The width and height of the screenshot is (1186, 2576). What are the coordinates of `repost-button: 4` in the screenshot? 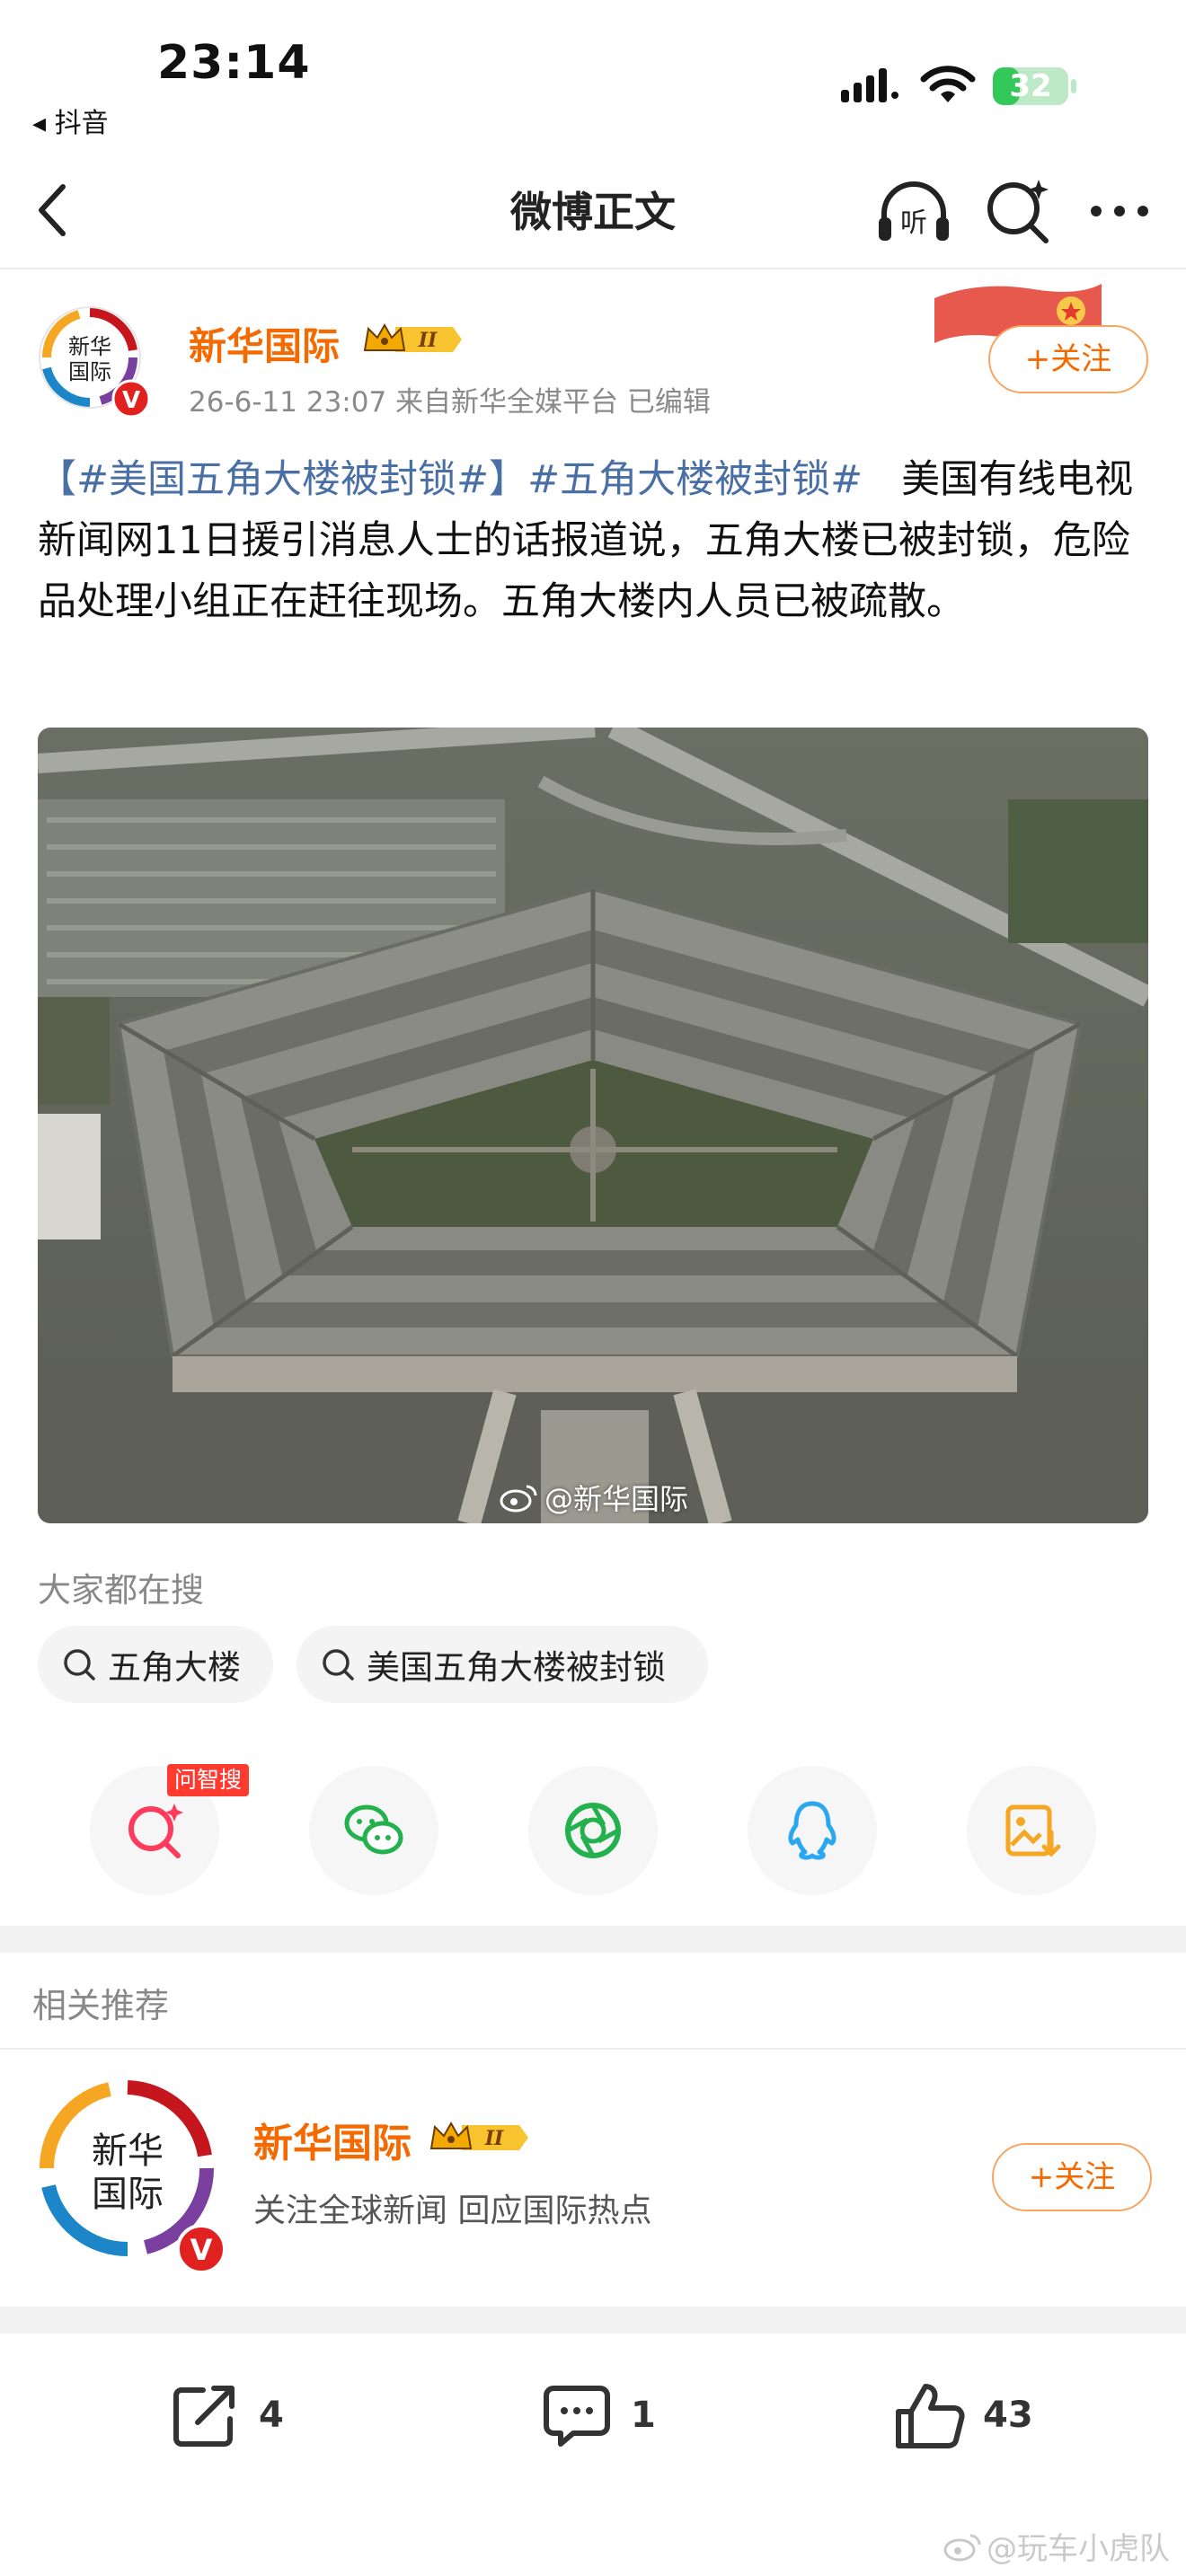 It's located at (225, 2415).